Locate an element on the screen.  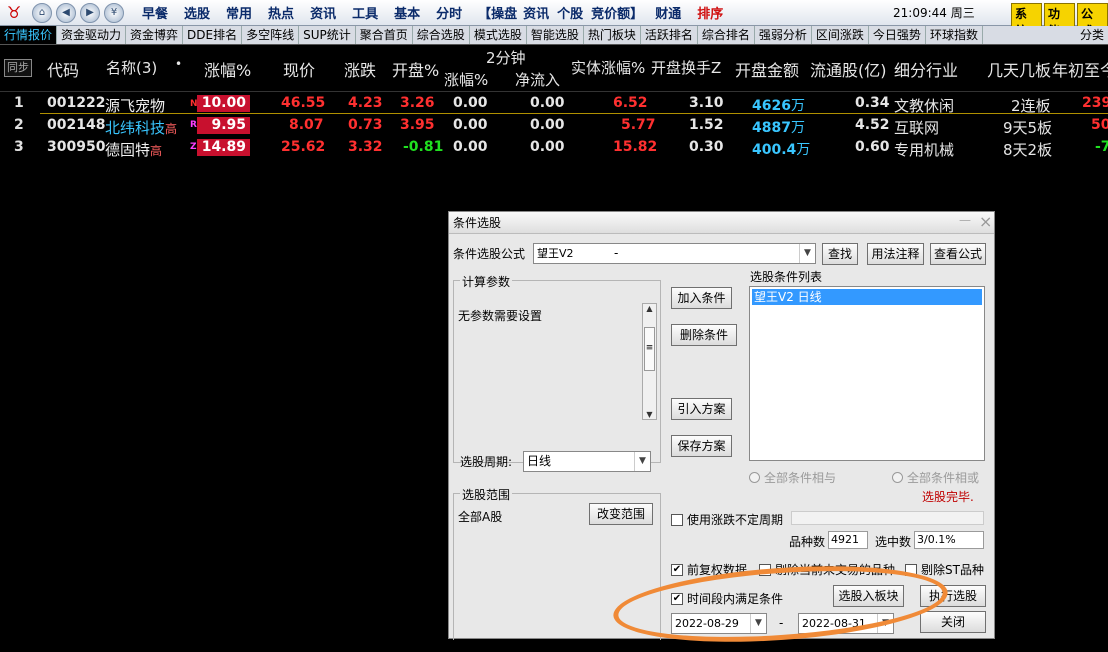
row-ytd: 50 is located at coordinates (1099, 125).